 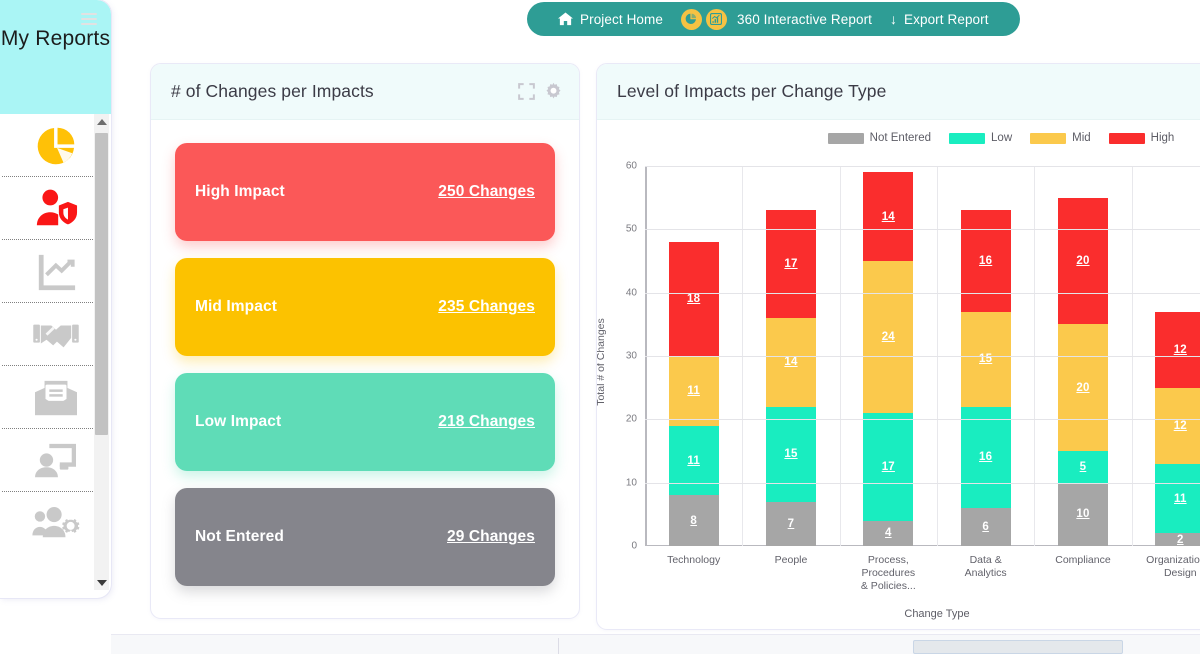 What do you see at coordinates (56, 272) in the screenshot?
I see `line-chart-icon` at bounding box center [56, 272].